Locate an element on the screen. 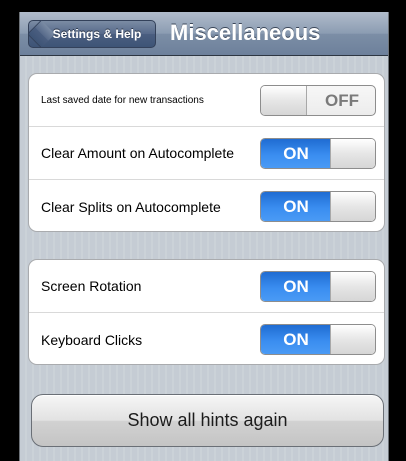 This screenshot has height=461, width=406. row-last-saved-date: Last saved date for new transactions OFF is located at coordinates (206, 100).